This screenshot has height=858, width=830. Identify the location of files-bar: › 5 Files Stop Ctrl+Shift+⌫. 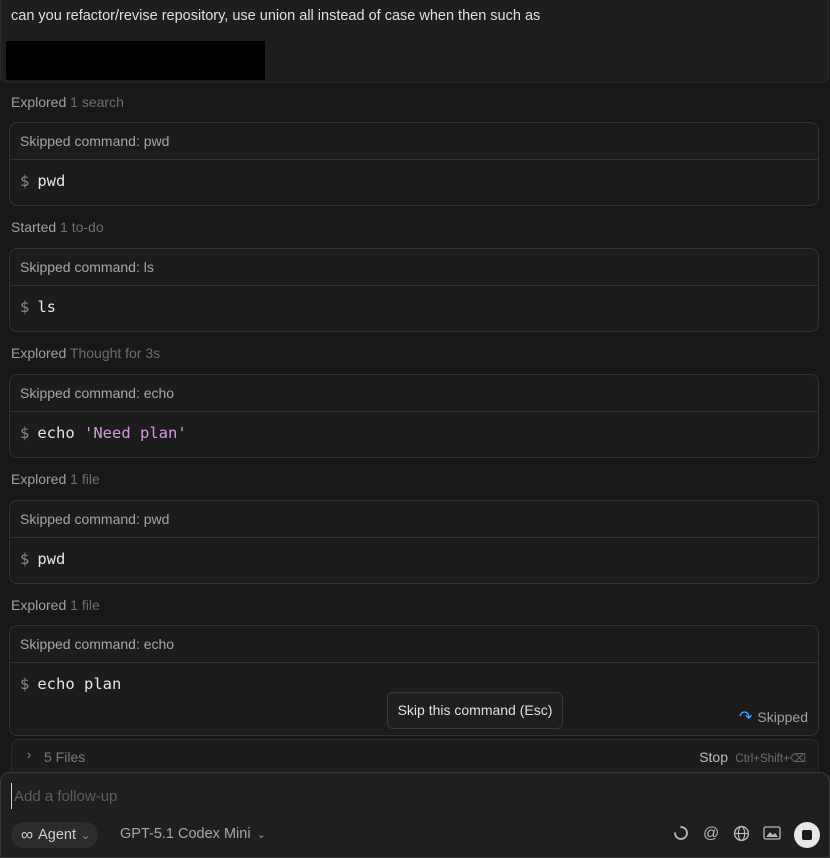
(415, 756).